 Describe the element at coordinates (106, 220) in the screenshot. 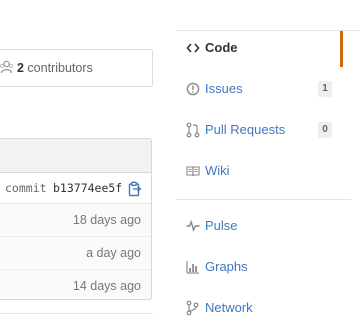

I see `file-age: 18 days ago` at that location.